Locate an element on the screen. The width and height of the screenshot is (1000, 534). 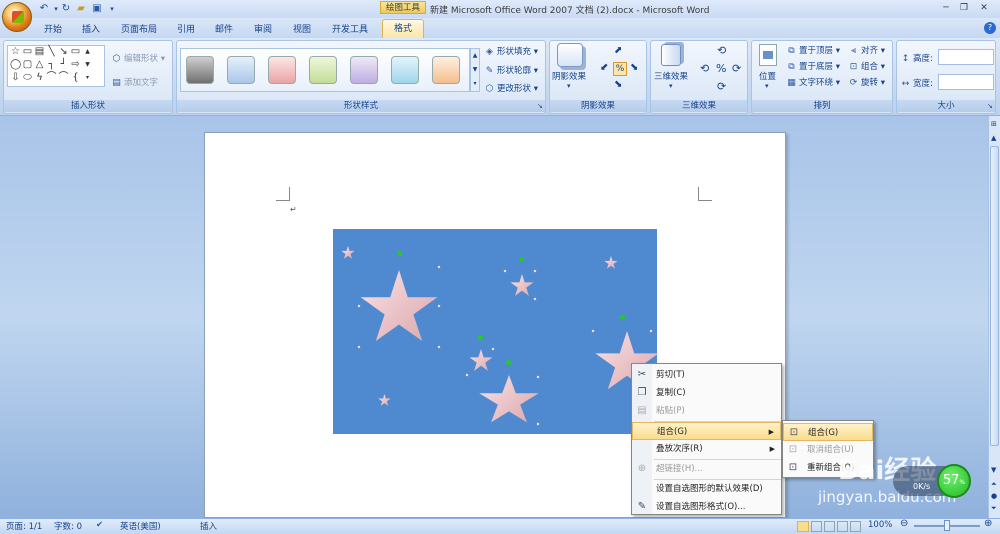
style-swatch-gray is located at coordinates (200, 70).